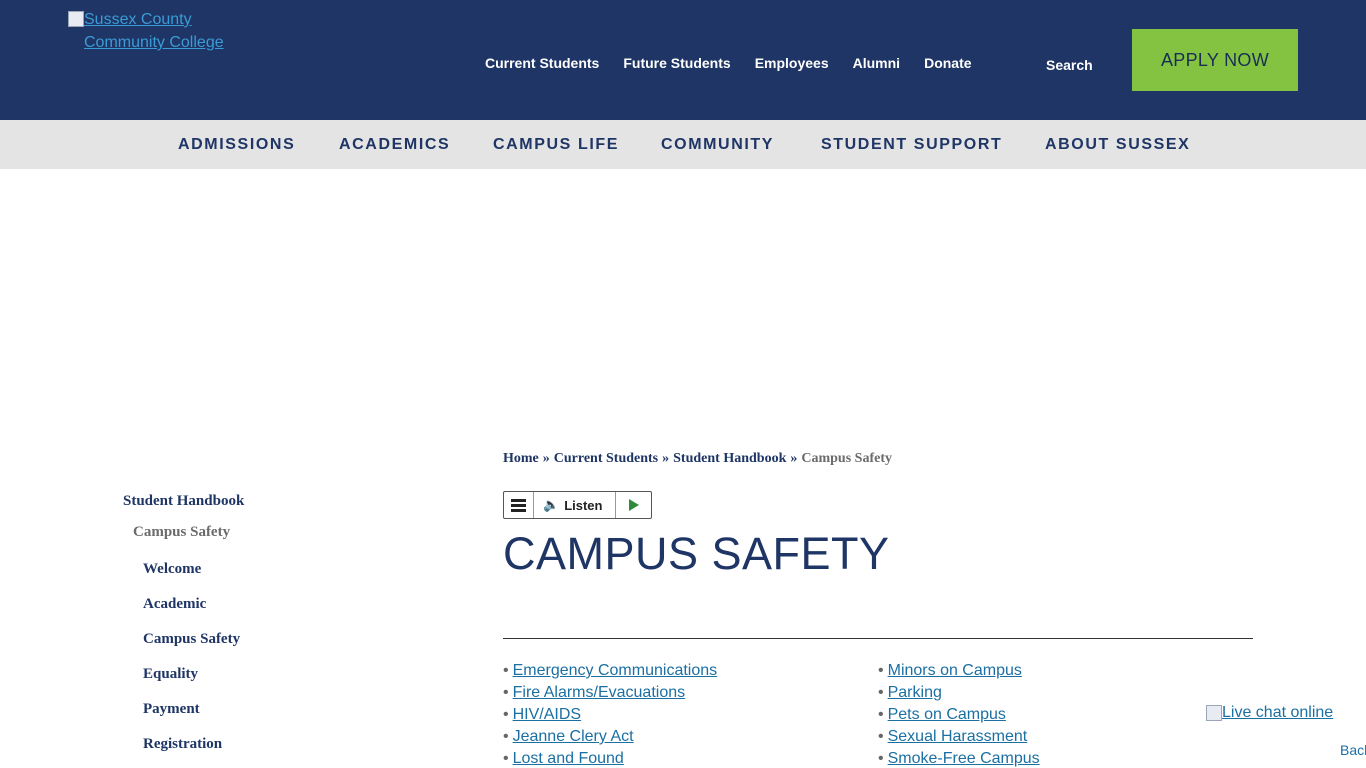 The height and width of the screenshot is (768, 1366). Describe the element at coordinates (964, 758) in the screenshot. I see `link-smoke-free-campus: Smoke-Free Campus` at that location.